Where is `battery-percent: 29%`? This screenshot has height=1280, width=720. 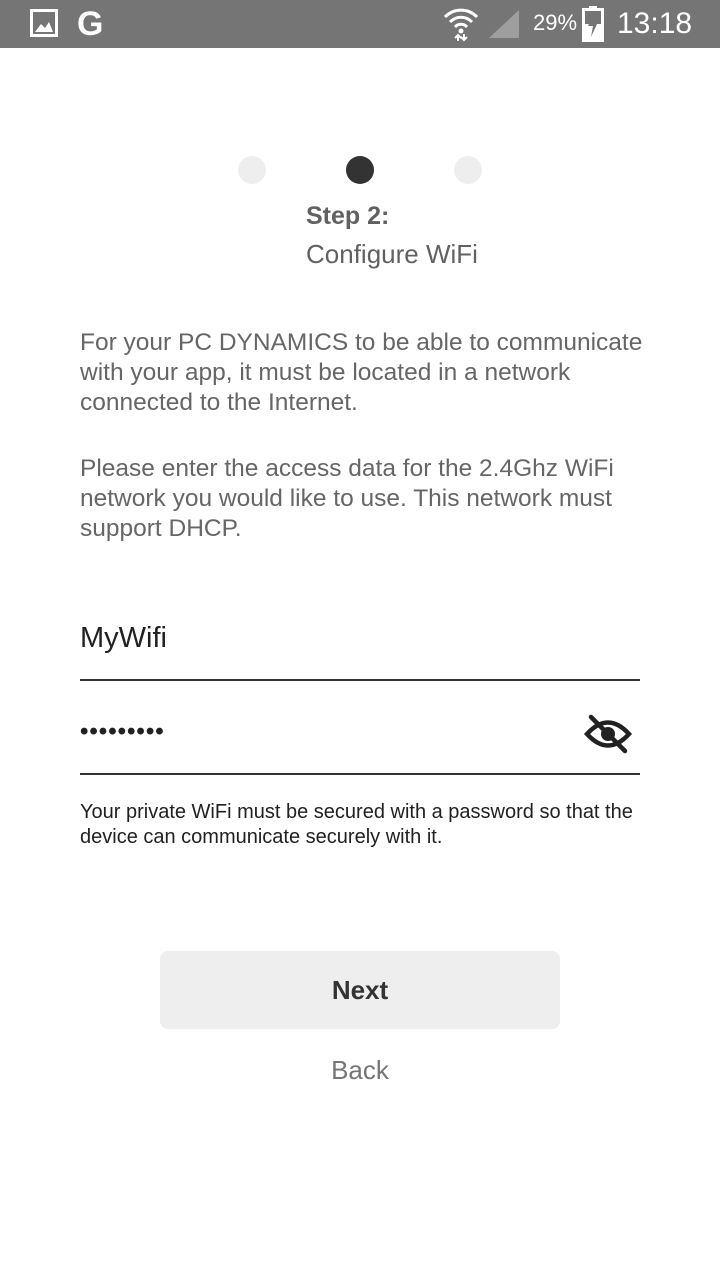
battery-percent: 29% is located at coordinates (555, 22).